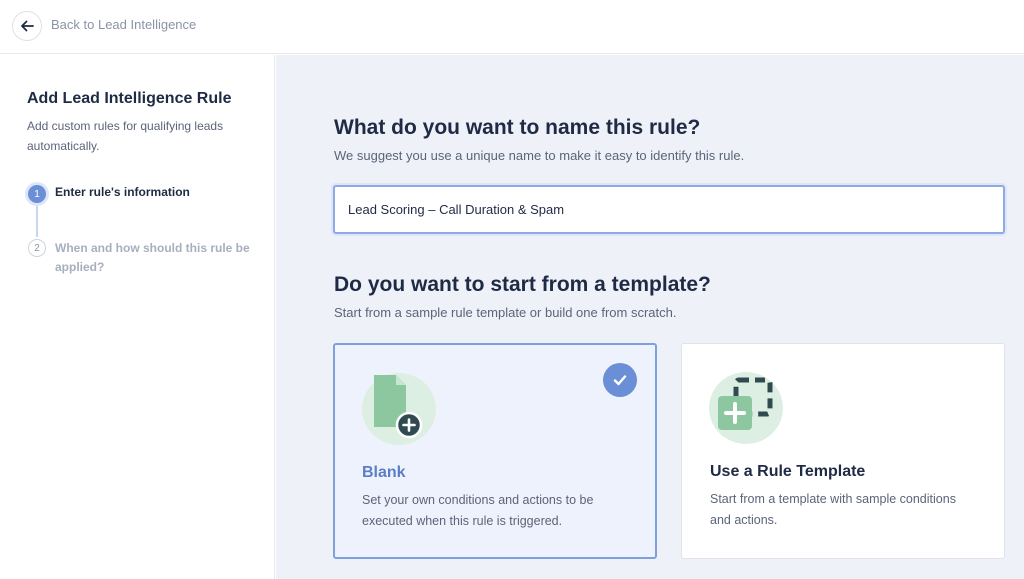 The height and width of the screenshot is (579, 1024). I want to click on sidebar-title: Add Lead Intelligence Rule, so click(129, 98).